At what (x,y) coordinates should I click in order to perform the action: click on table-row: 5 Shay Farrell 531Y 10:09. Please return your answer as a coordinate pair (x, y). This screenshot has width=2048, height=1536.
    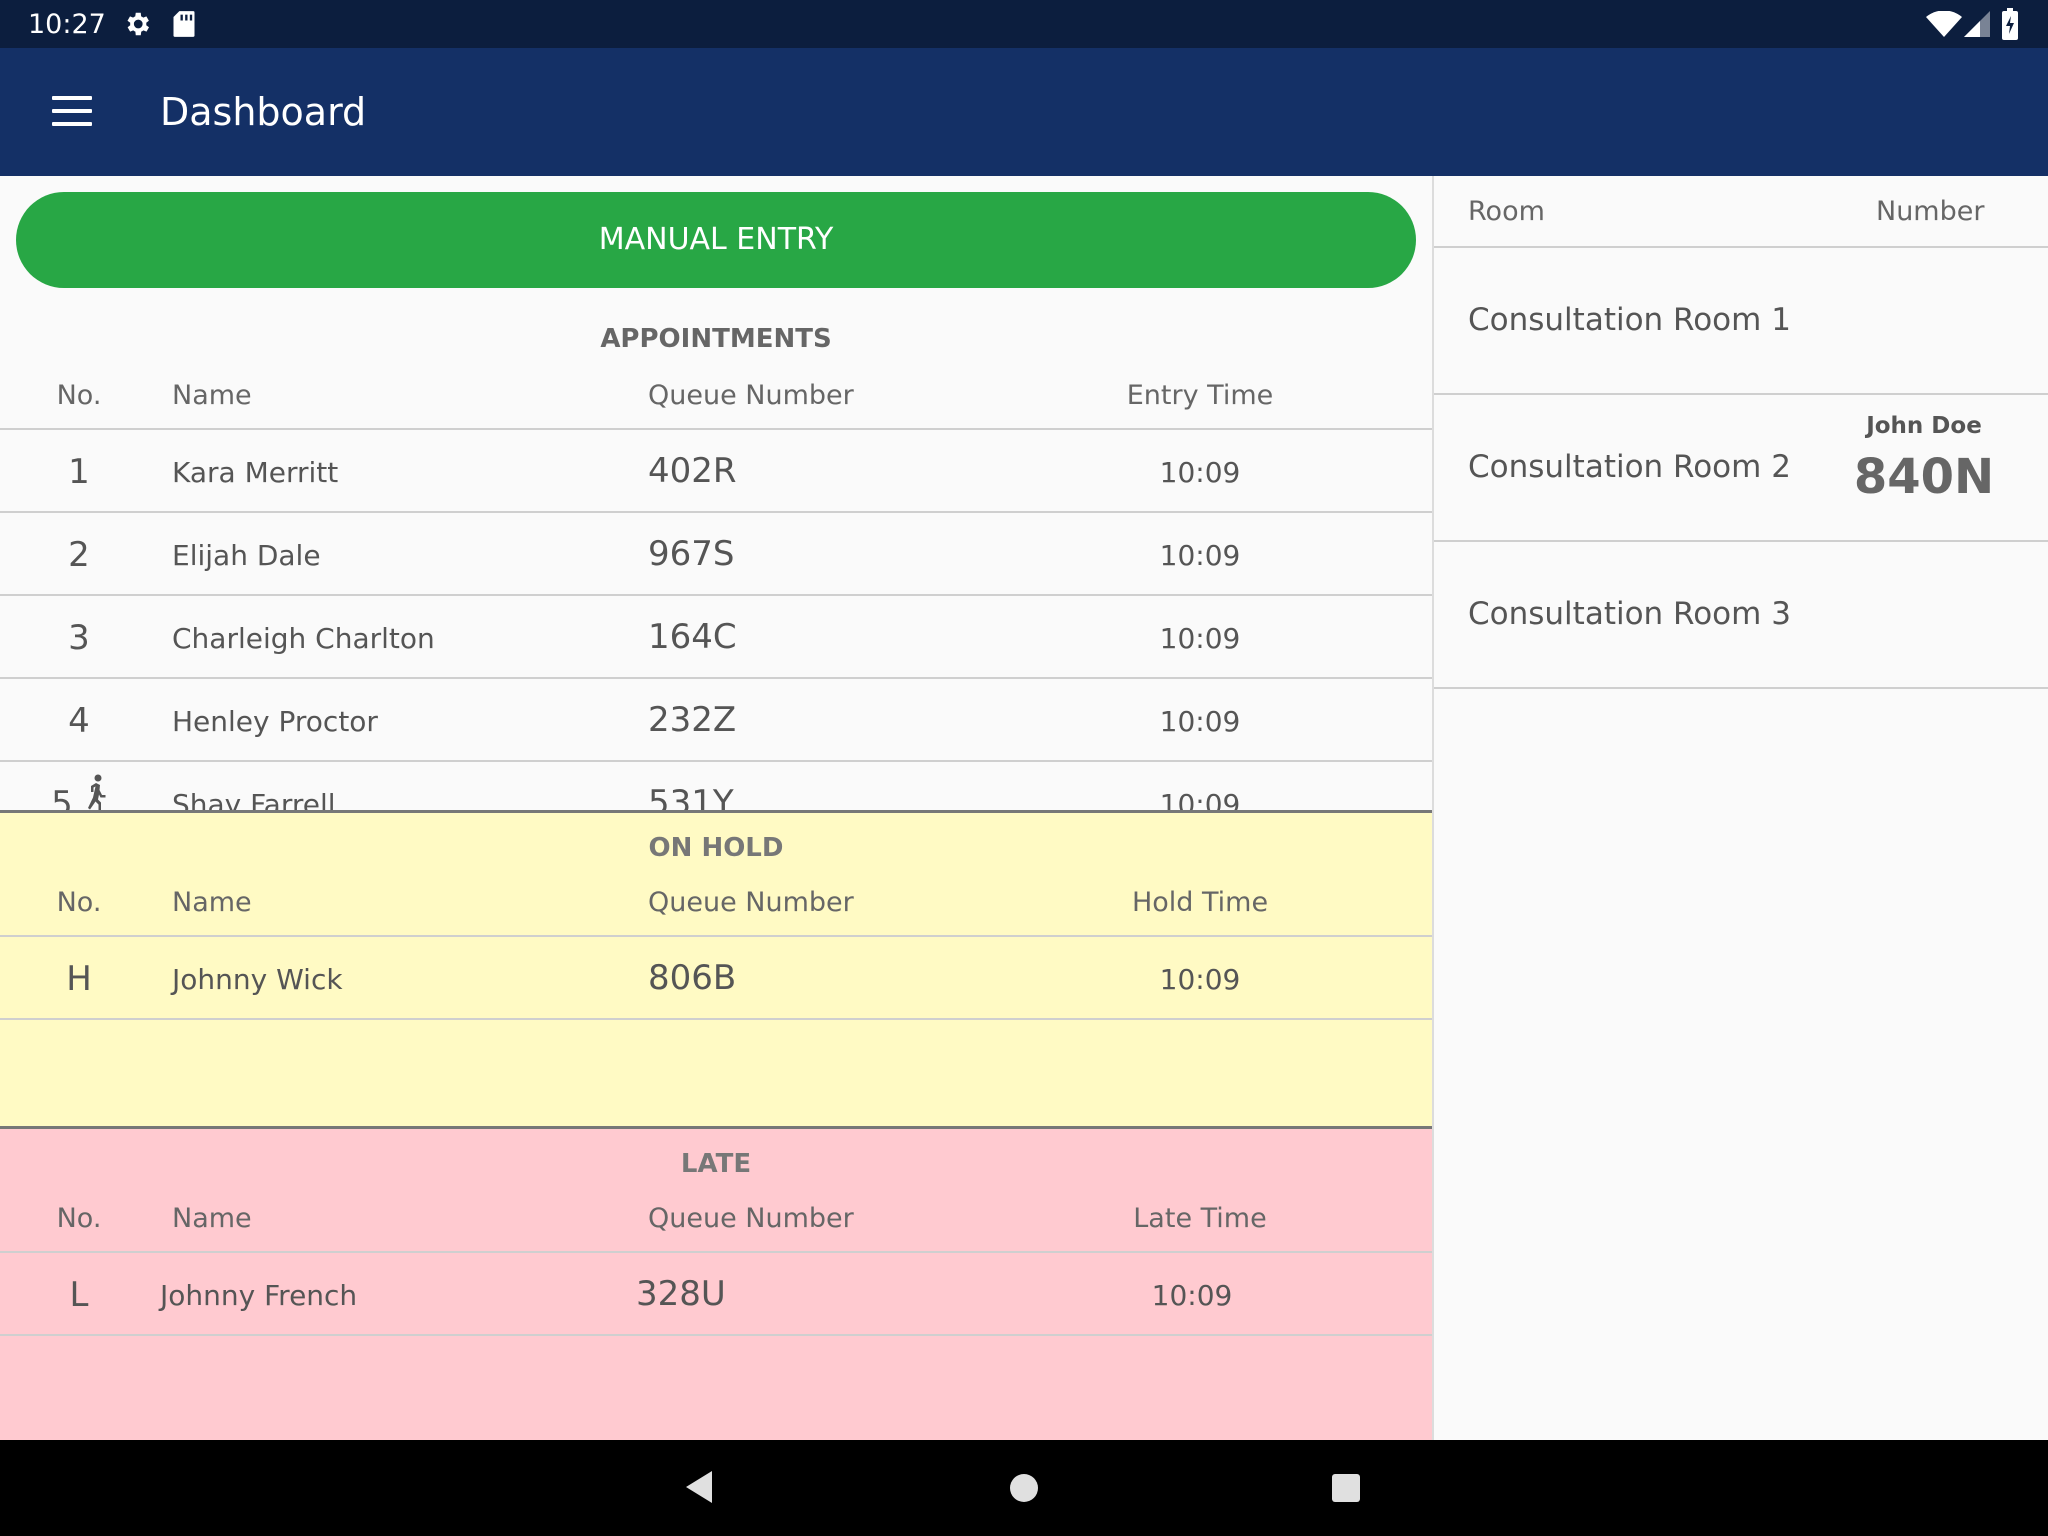
    Looking at the image, I should click on (716, 786).